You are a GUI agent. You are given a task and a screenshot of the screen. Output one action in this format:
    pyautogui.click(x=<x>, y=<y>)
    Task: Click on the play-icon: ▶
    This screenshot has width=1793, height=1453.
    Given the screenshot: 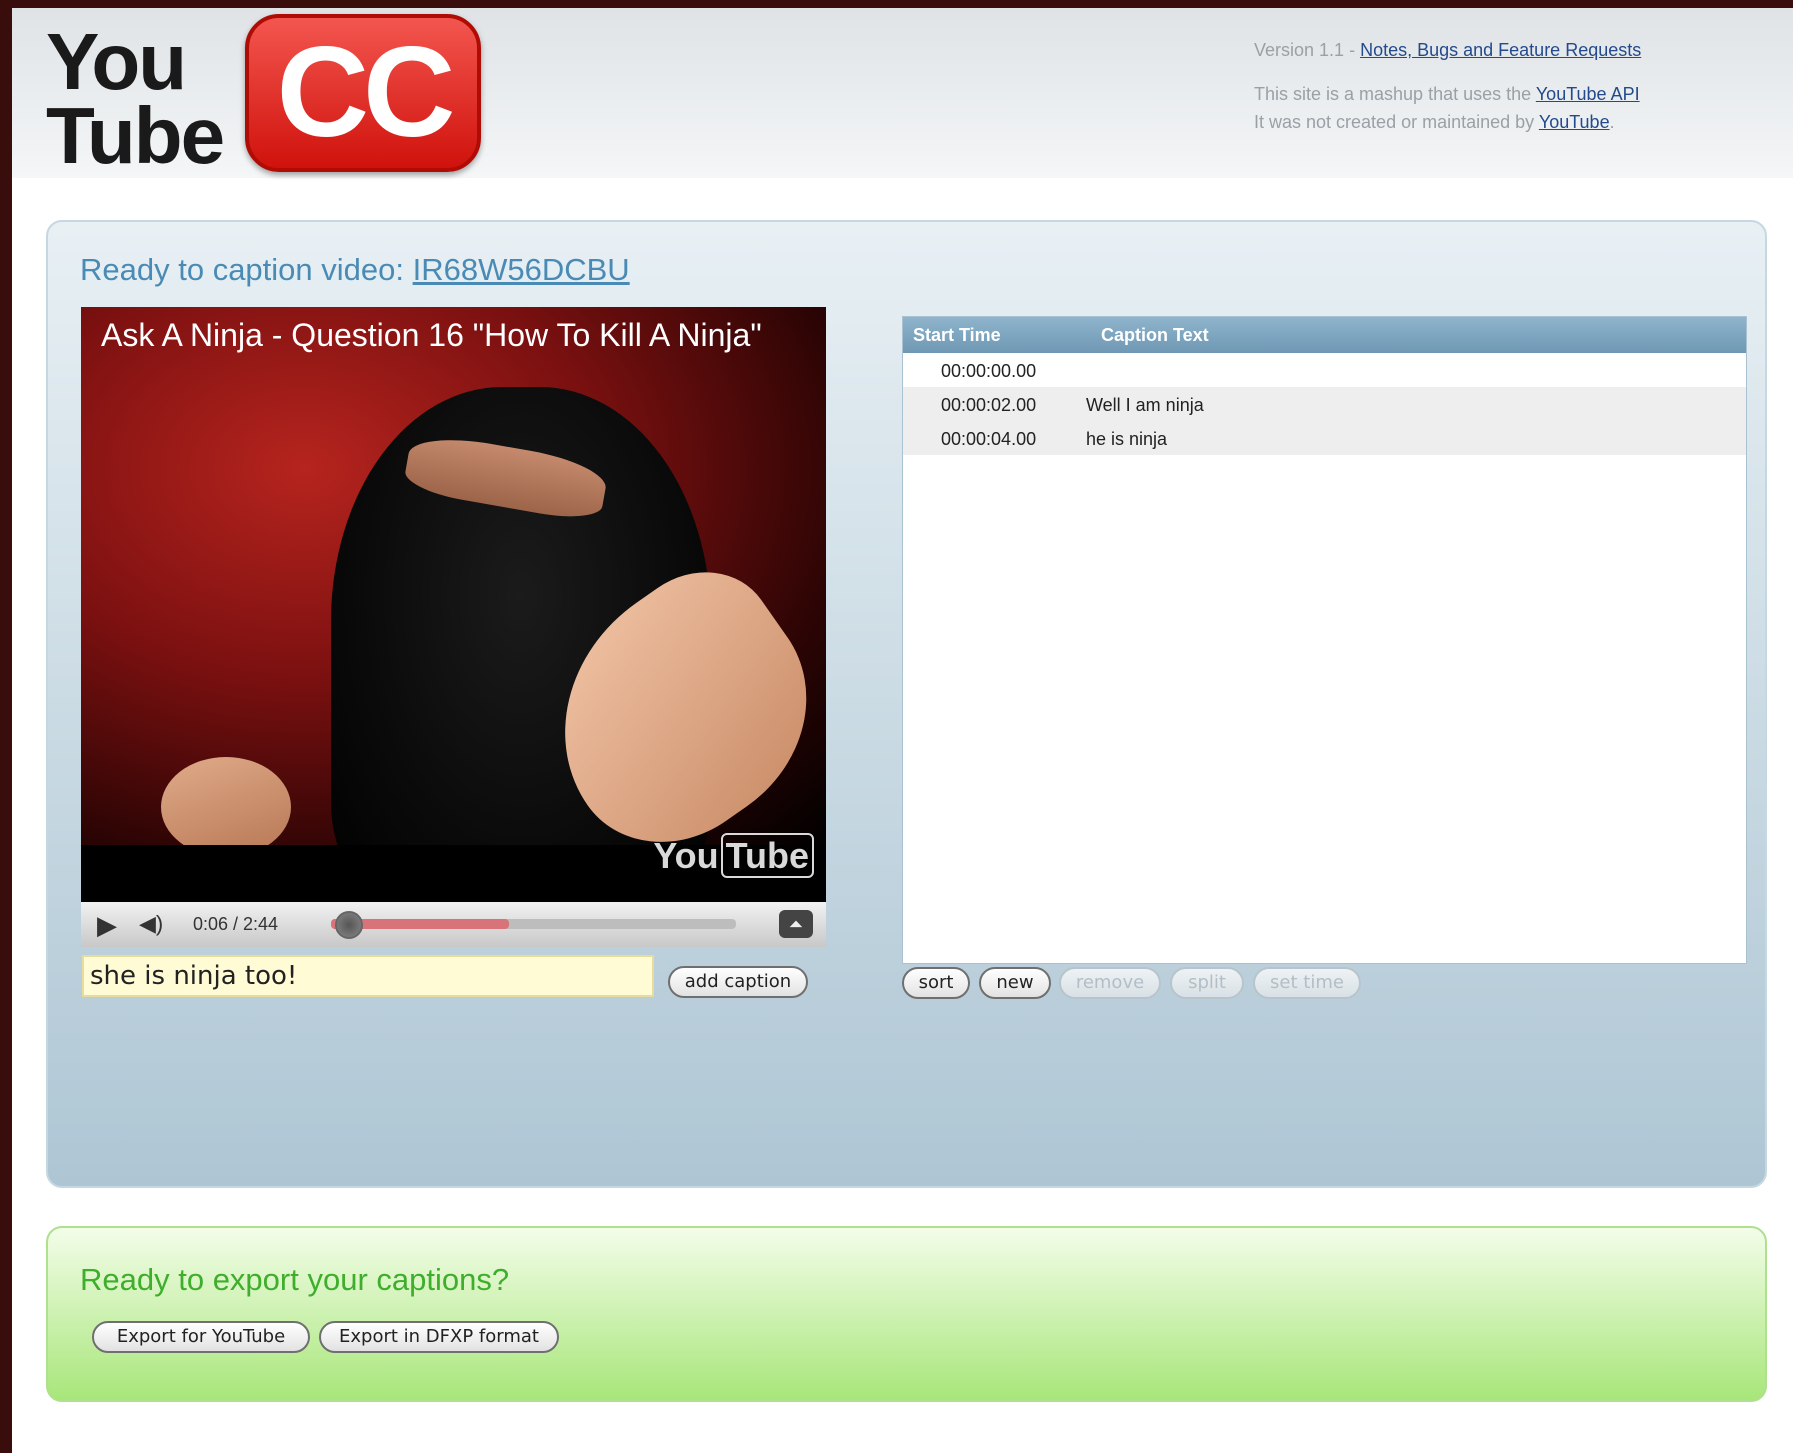 What is the action you would take?
    pyautogui.click(x=107, y=925)
    